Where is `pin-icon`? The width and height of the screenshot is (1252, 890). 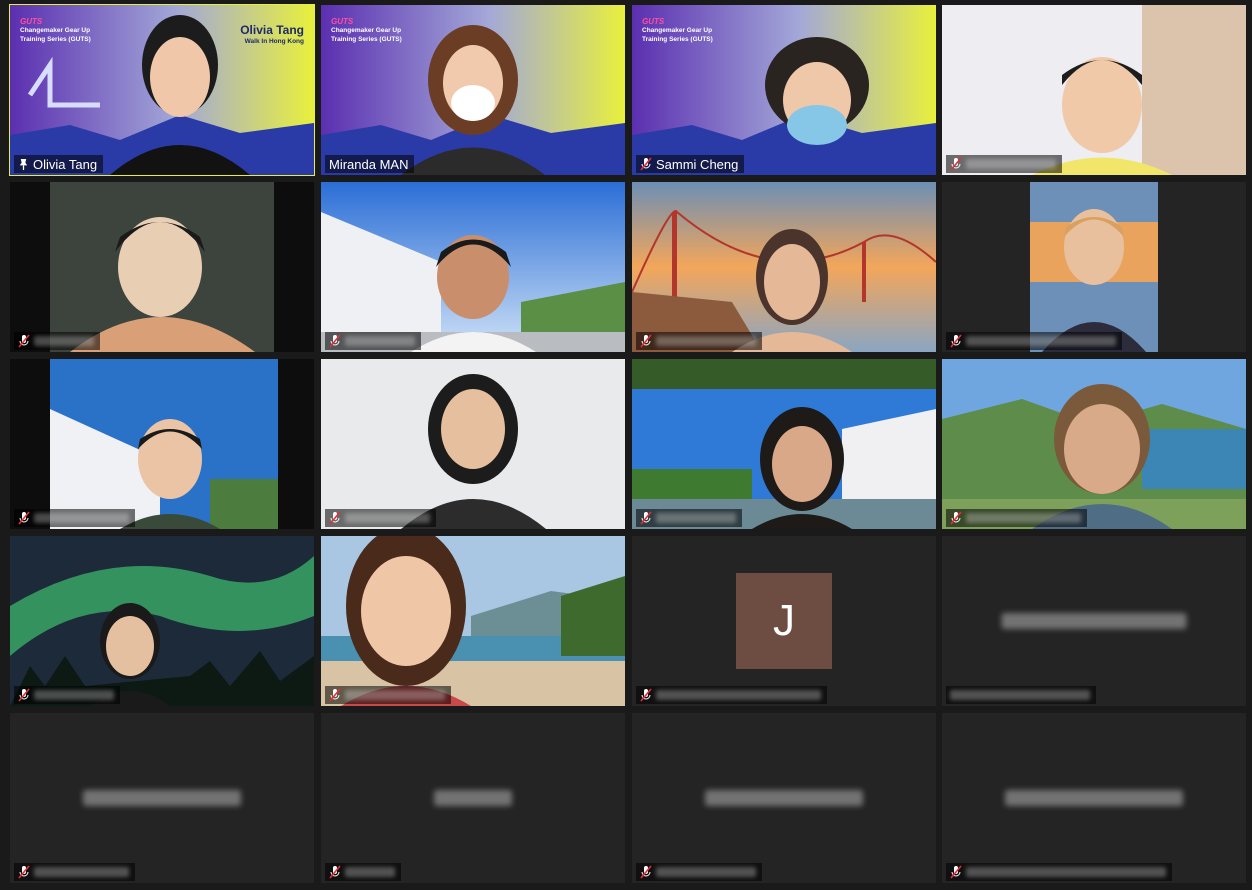
pin-icon is located at coordinates (23, 164).